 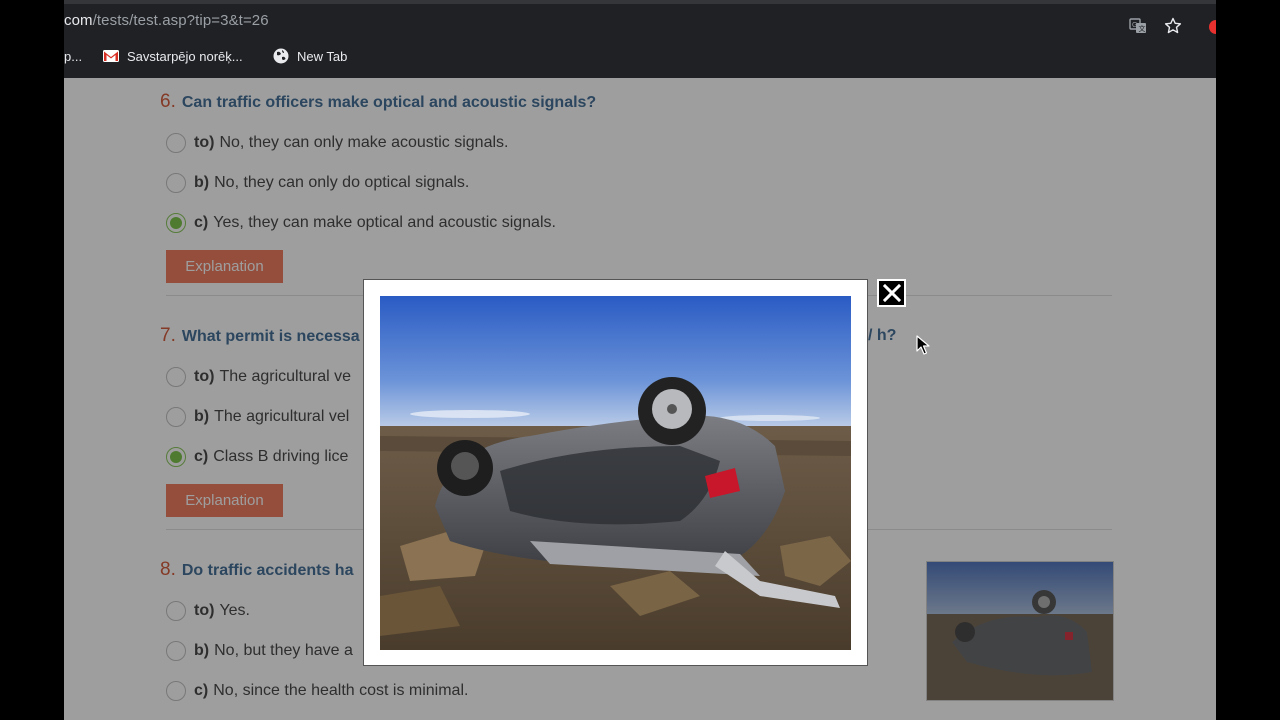 I want to click on tab-strip-edge, so click(x=640, y=2).